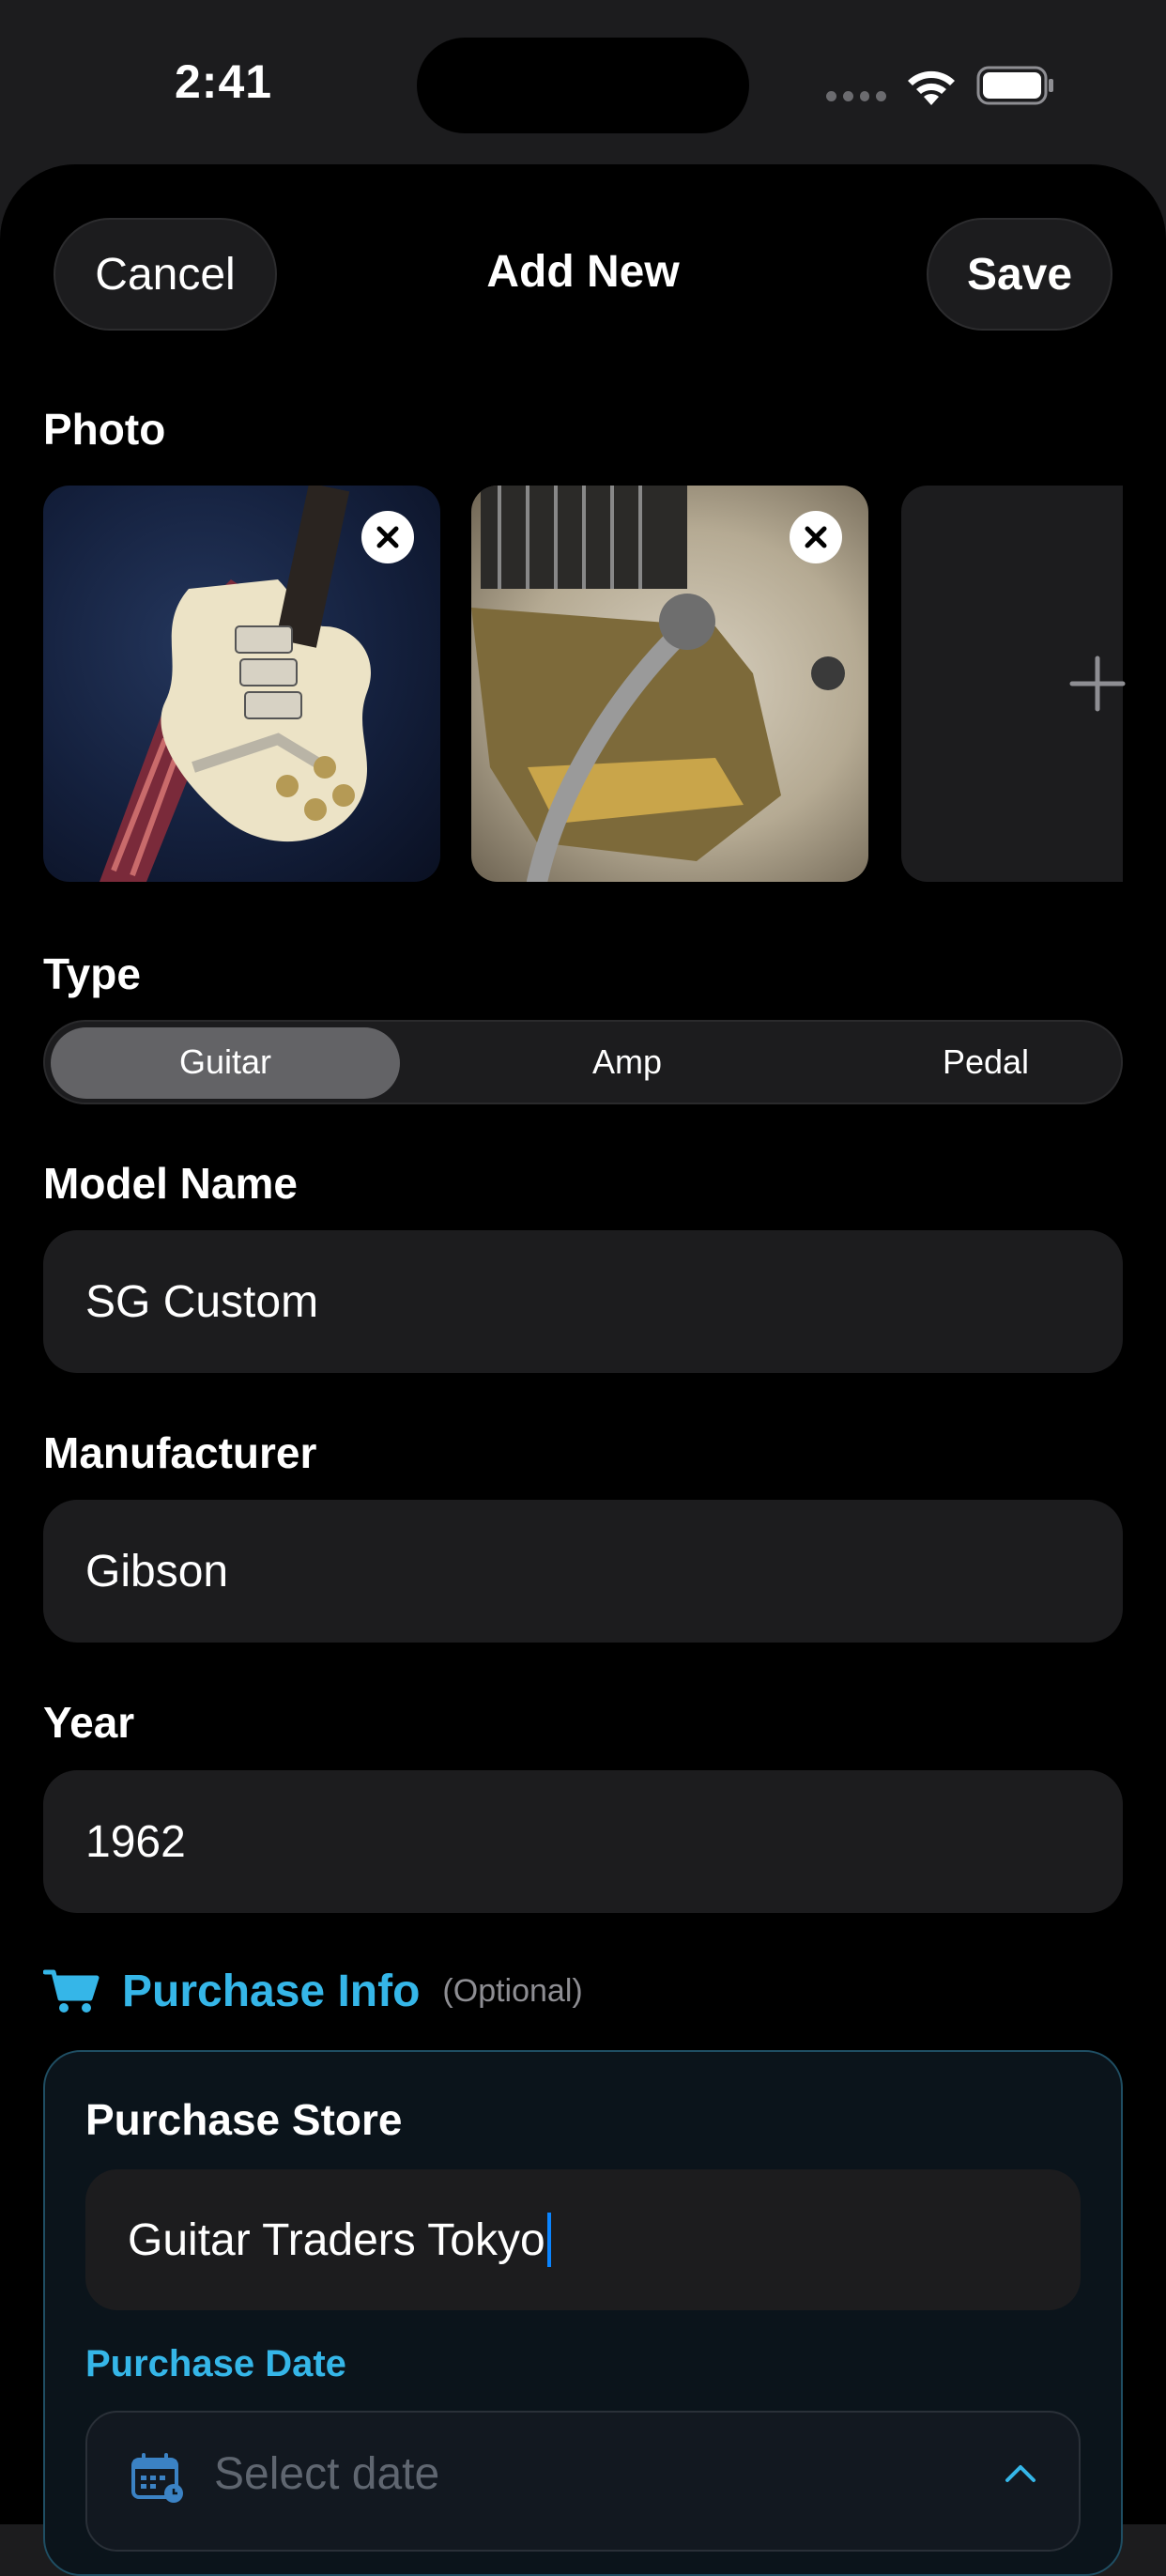  What do you see at coordinates (180, 1452) in the screenshot?
I see `manufacturer-label: Manufacturer` at bounding box center [180, 1452].